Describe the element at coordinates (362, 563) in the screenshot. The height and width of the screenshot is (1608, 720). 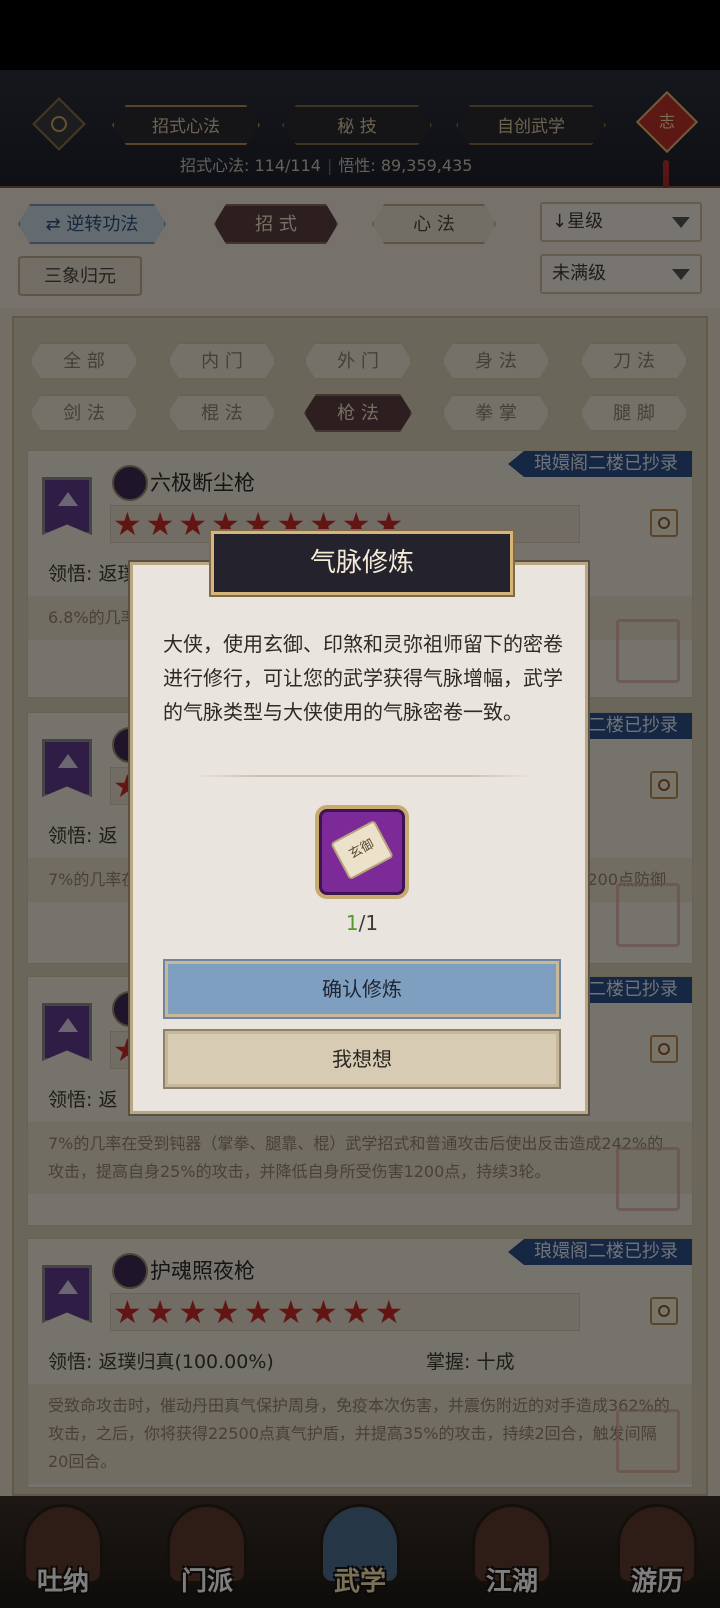
I see `dialog-title: 气脉修炼` at that location.